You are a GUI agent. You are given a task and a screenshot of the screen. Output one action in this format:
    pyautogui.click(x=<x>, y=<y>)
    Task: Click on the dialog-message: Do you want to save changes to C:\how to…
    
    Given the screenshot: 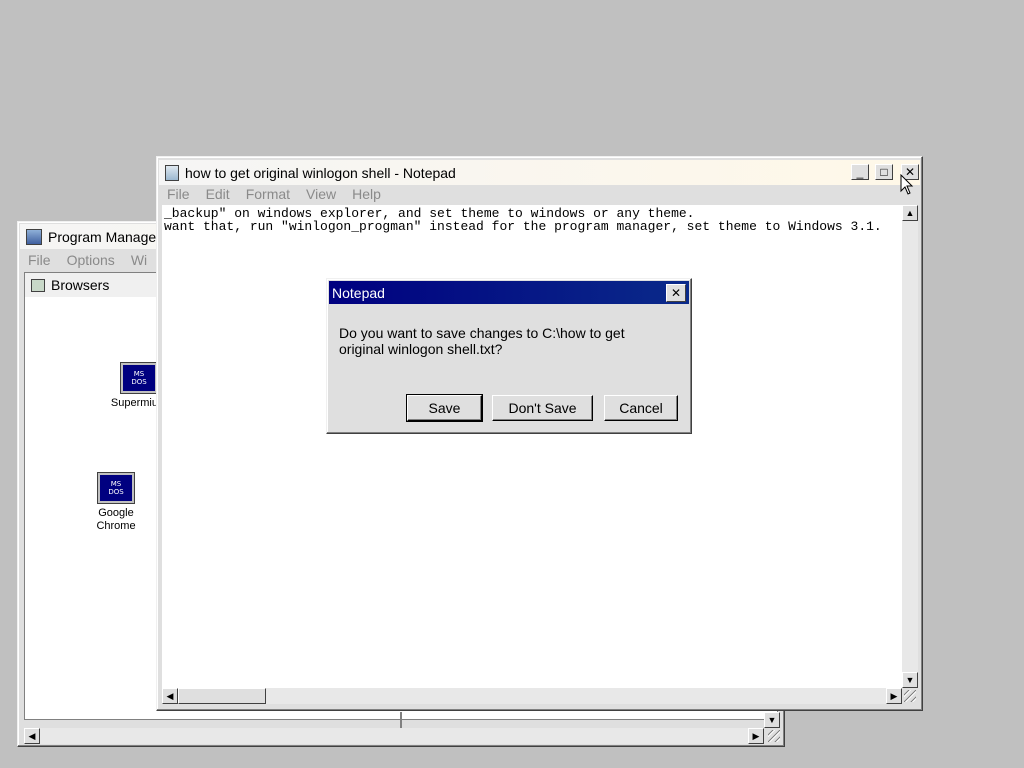 What is the action you would take?
    pyautogui.click(x=482, y=341)
    